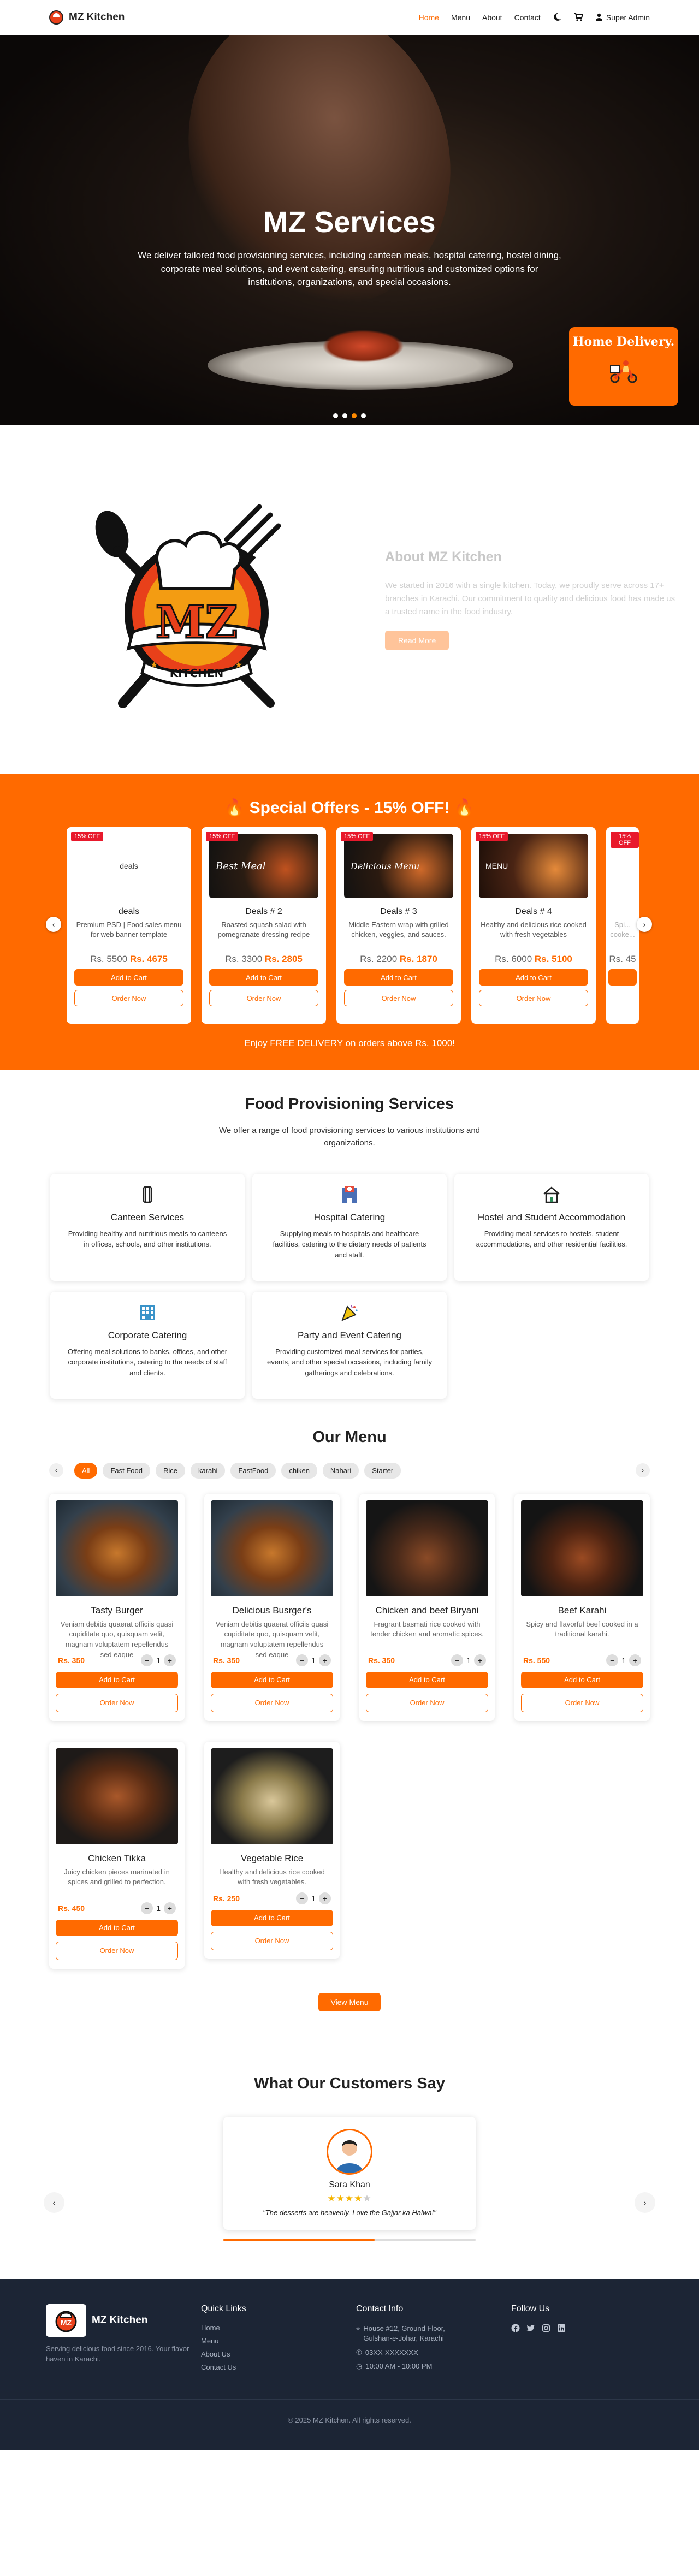  What do you see at coordinates (314, 1660) in the screenshot?
I see `quantity-value: 1` at bounding box center [314, 1660].